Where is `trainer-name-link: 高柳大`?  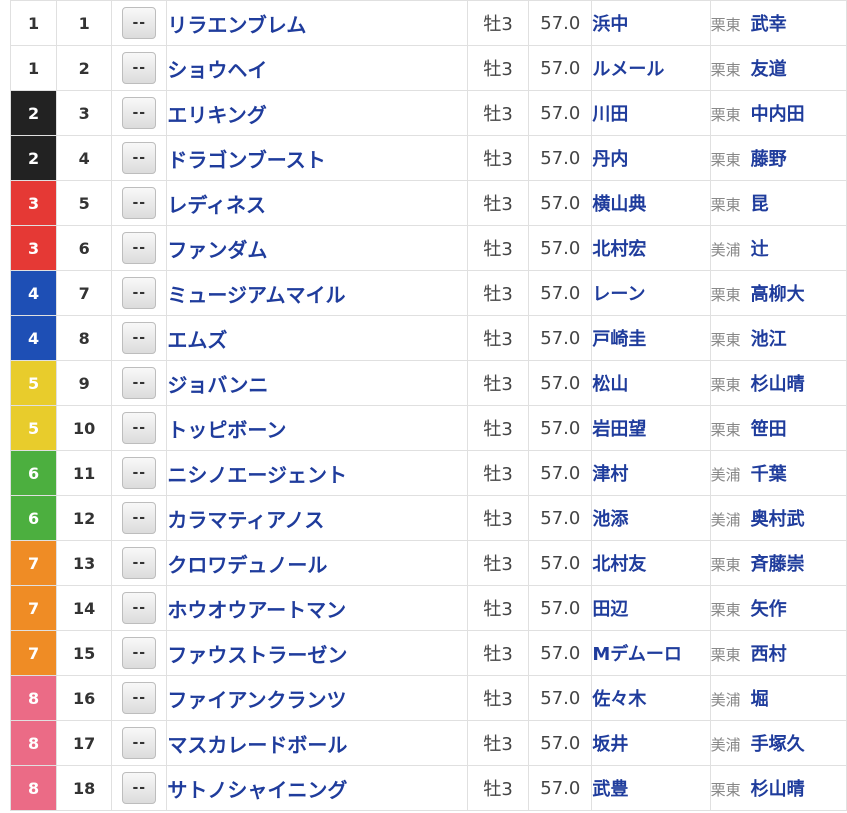
trainer-name-link: 高柳大 is located at coordinates (778, 294).